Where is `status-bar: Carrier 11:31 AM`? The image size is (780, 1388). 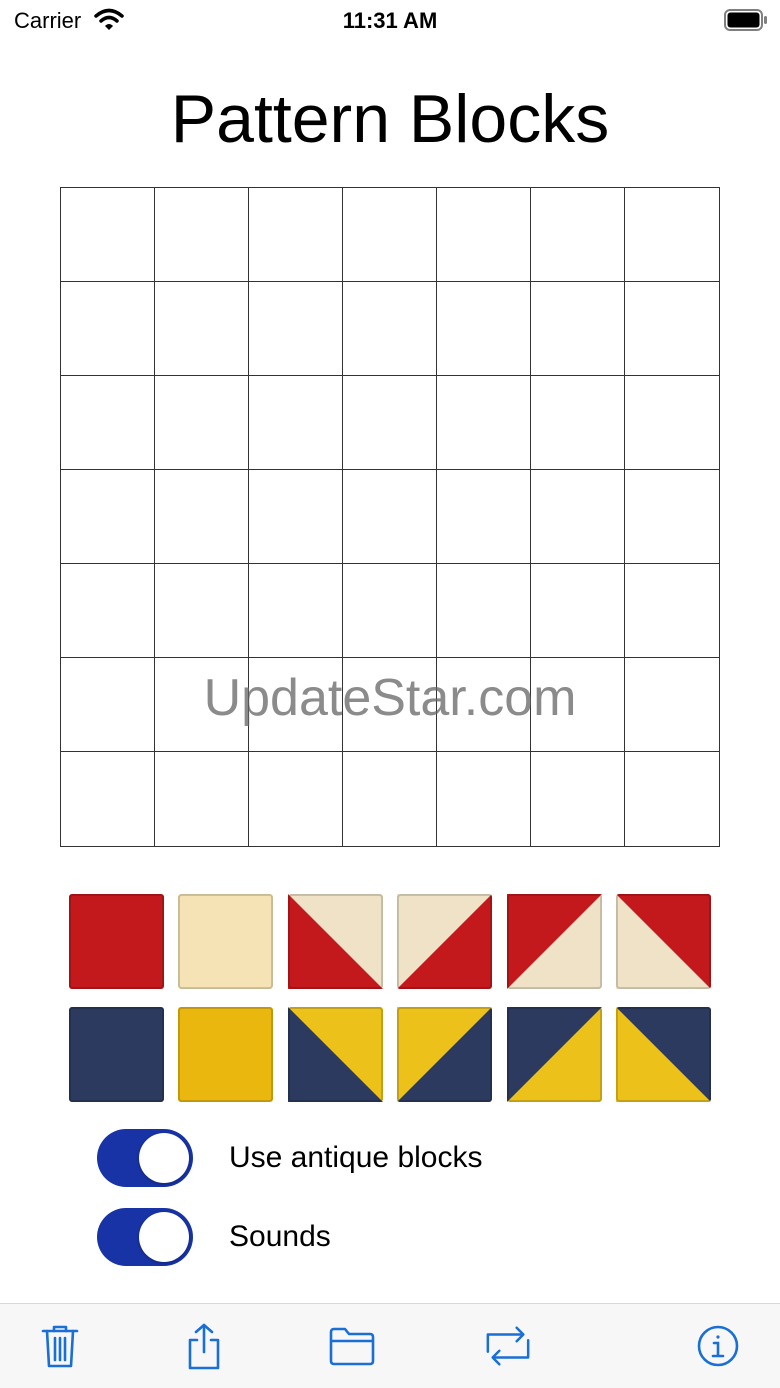 status-bar: Carrier 11:31 AM is located at coordinates (390, 20).